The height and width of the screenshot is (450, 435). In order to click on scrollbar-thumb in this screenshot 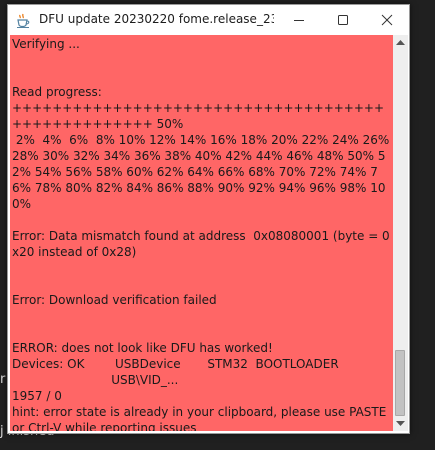, I will do `click(400, 383)`.